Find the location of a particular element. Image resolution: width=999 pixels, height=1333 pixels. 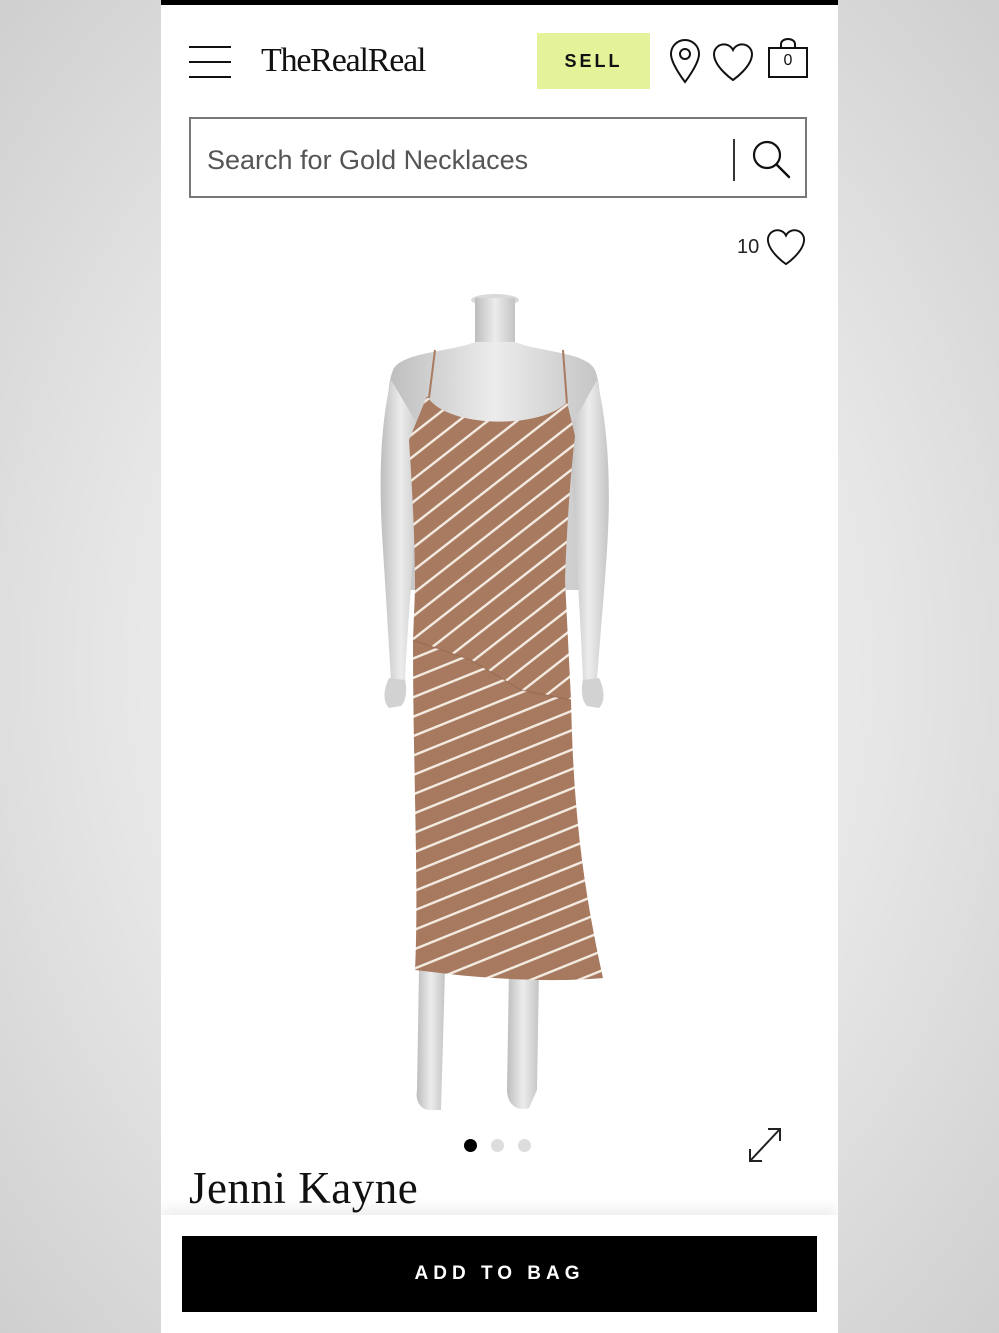

bag-count: 0 is located at coordinates (788, 60).